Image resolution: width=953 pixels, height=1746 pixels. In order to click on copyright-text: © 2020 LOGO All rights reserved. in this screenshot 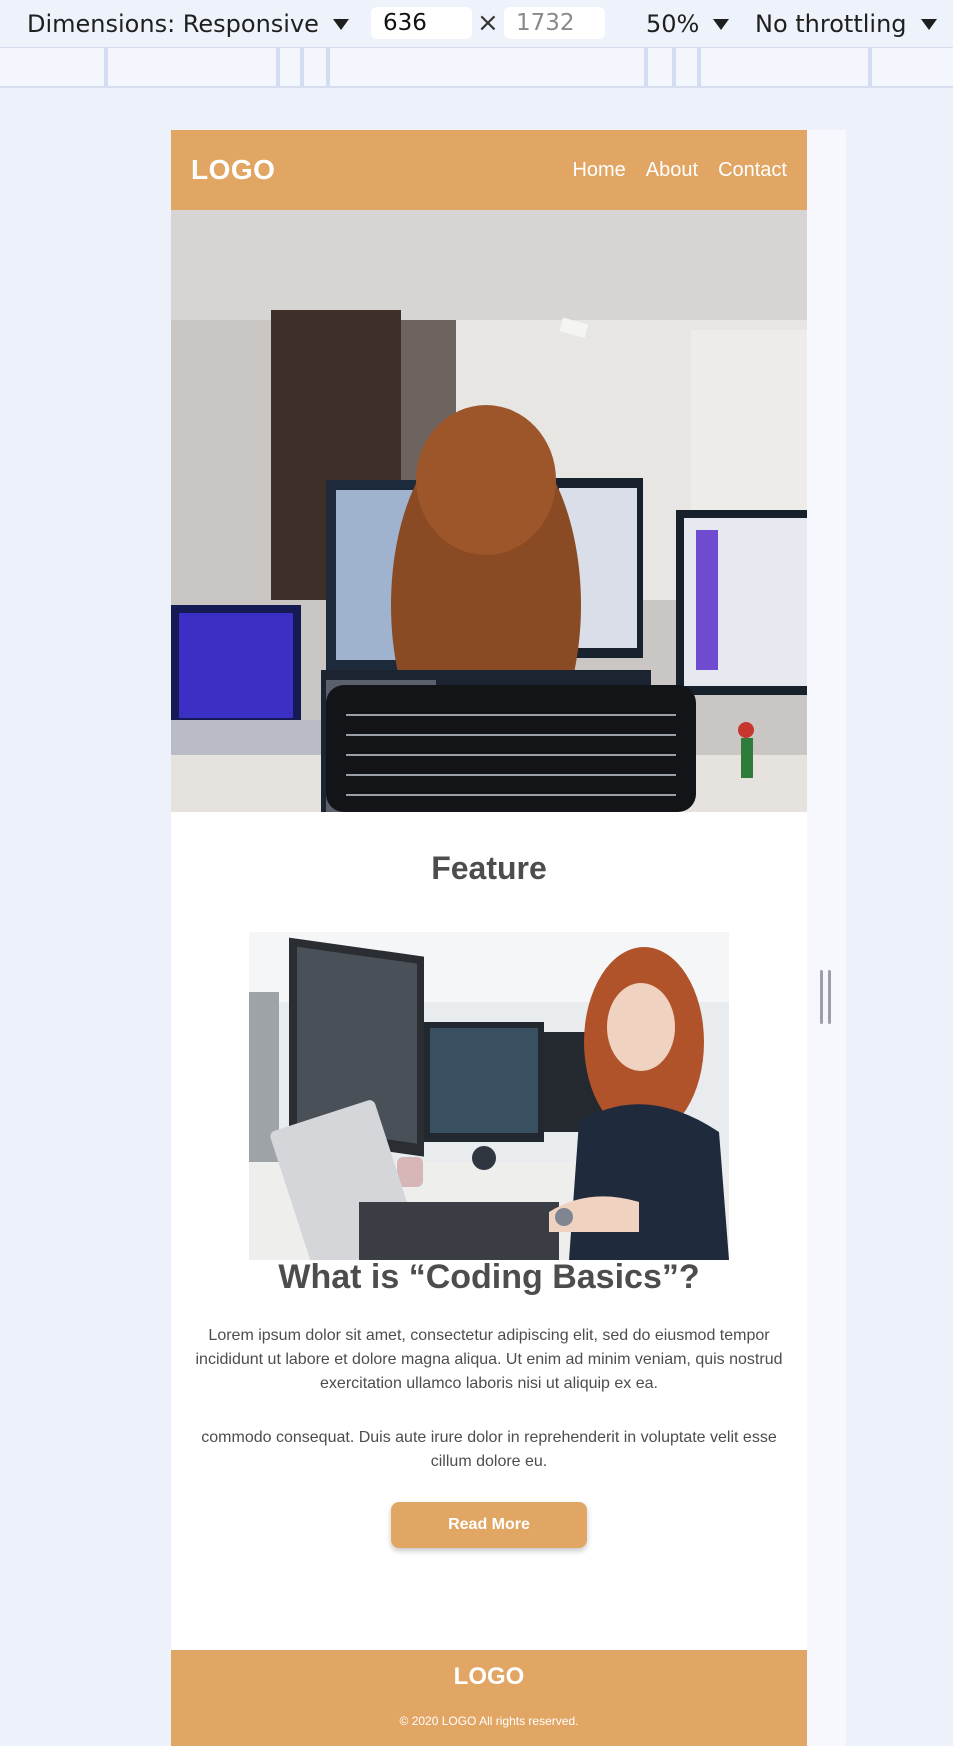, I will do `click(489, 1721)`.